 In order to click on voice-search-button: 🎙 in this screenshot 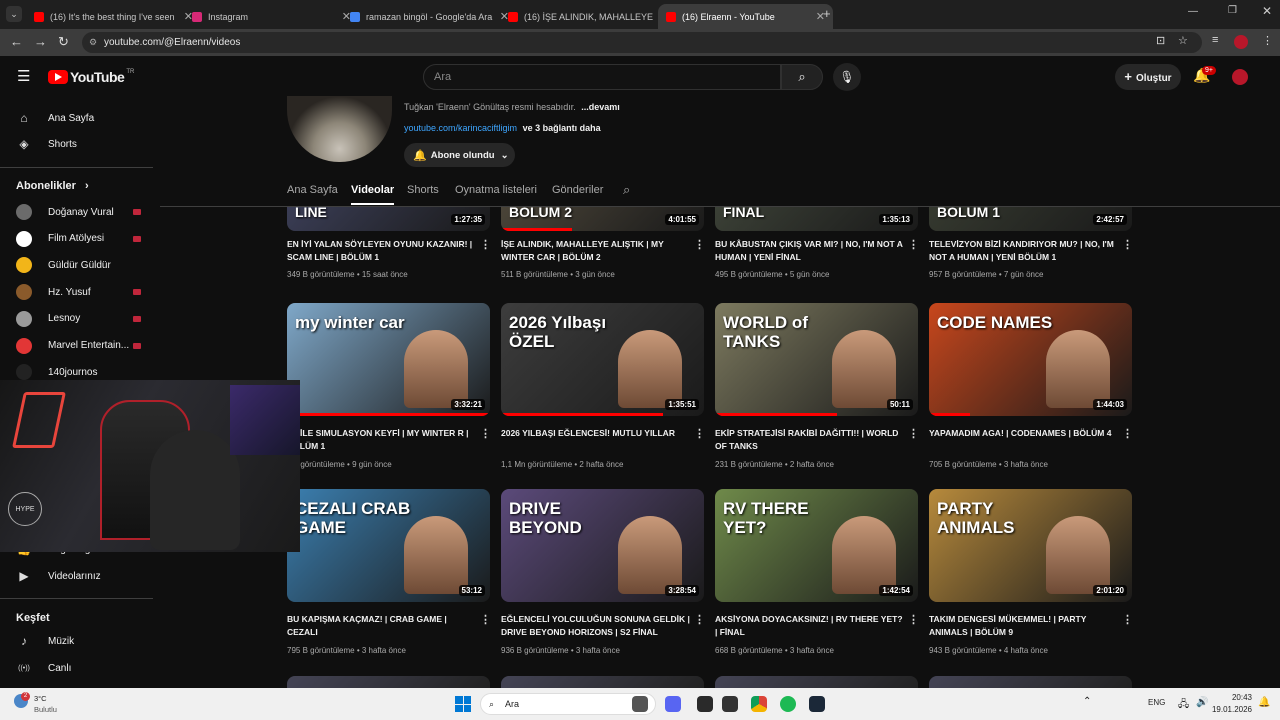, I will do `click(847, 77)`.